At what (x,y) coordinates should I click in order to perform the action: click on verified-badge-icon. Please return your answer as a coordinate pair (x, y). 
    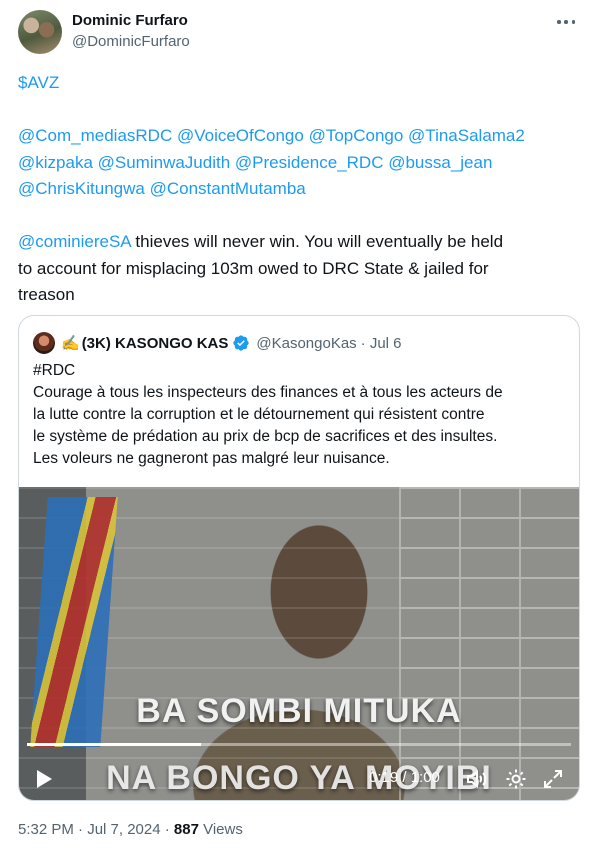
    Looking at the image, I should click on (241, 343).